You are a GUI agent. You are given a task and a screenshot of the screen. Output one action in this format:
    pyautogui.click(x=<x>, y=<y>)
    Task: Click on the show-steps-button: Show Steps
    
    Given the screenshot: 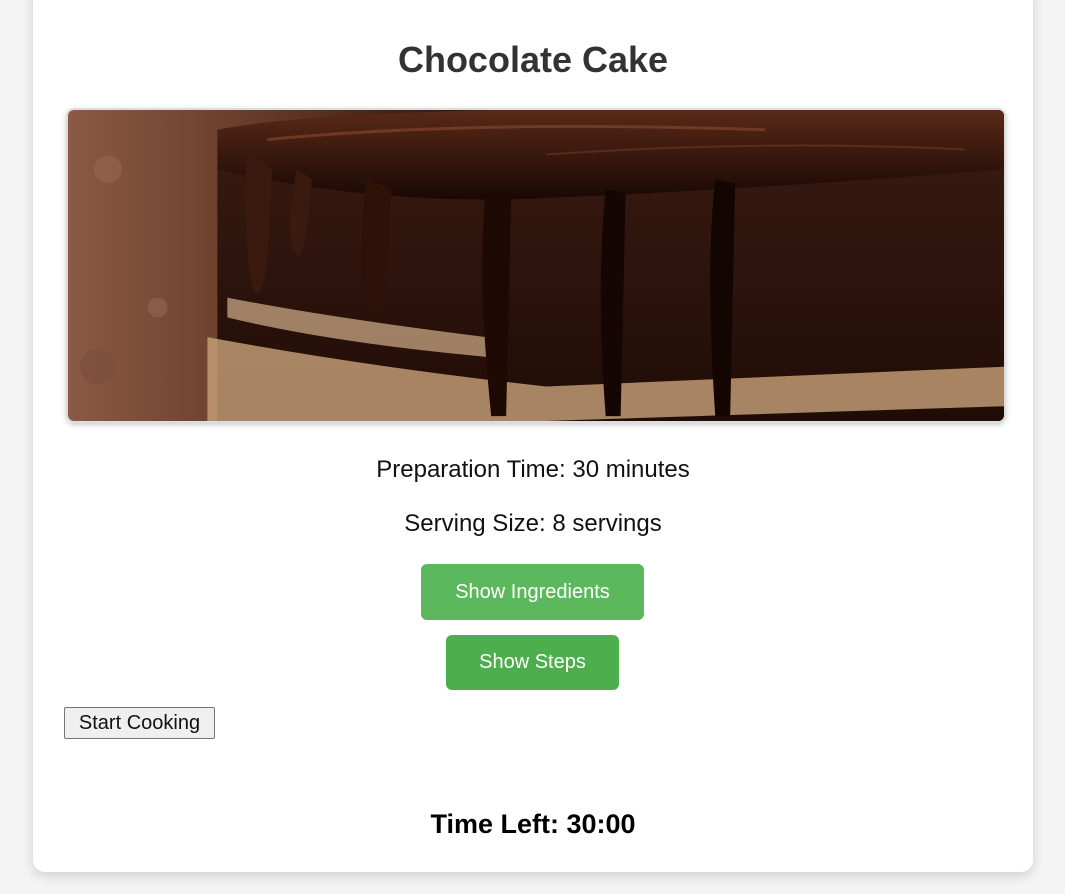 What is the action you would take?
    pyautogui.click(x=532, y=662)
    